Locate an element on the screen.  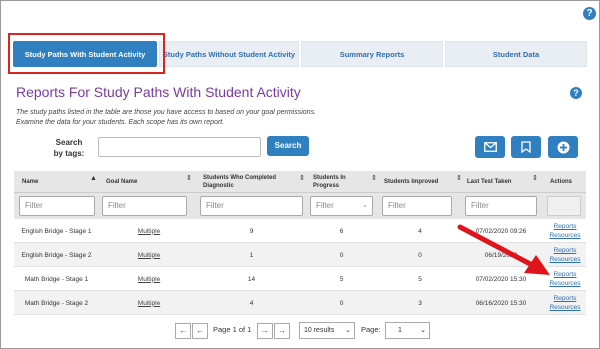
completed-filter-input: Filter is located at coordinates (251, 206).